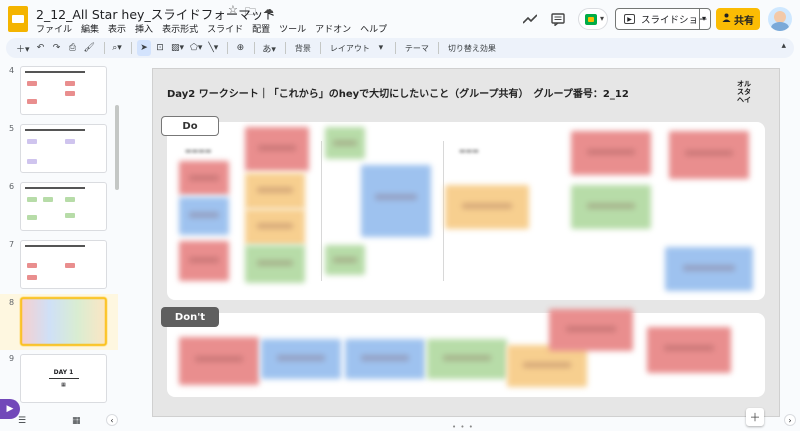  I want to click on thumbnail-slide-5: 5, so click(59, 150).